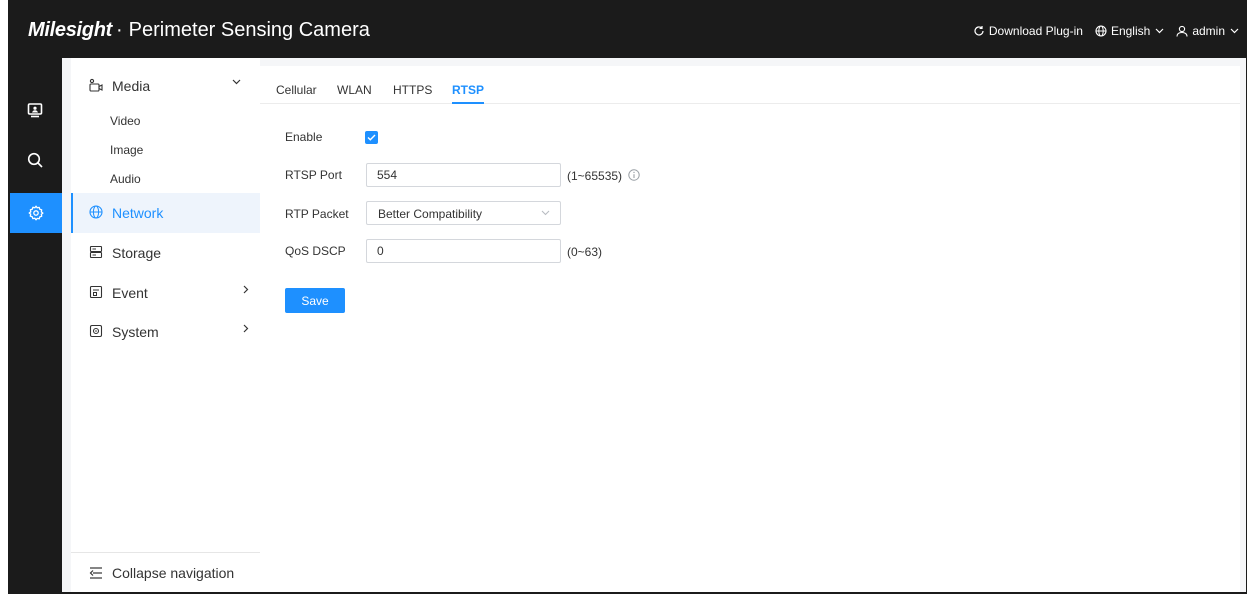  I want to click on system-icon, so click(96, 331).